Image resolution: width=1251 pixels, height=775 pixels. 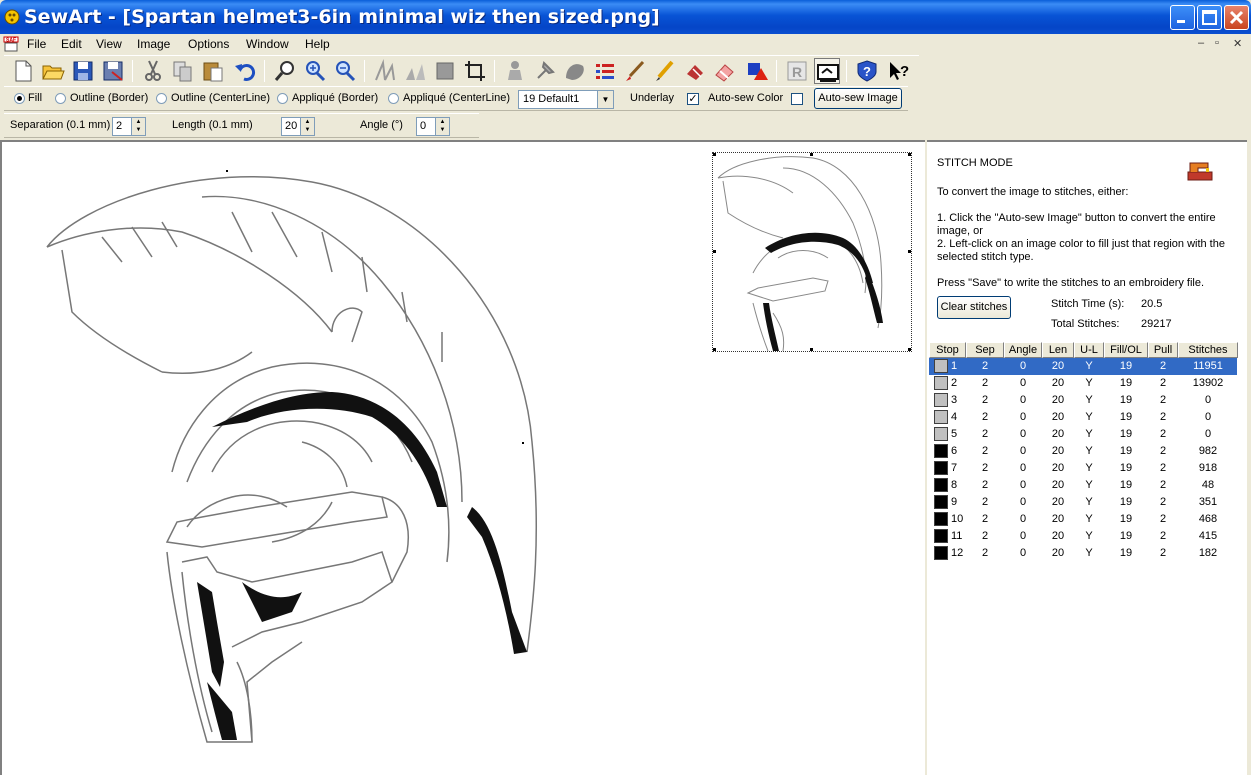 I want to click on col-header-pull: Pull, so click(x=1163, y=350).